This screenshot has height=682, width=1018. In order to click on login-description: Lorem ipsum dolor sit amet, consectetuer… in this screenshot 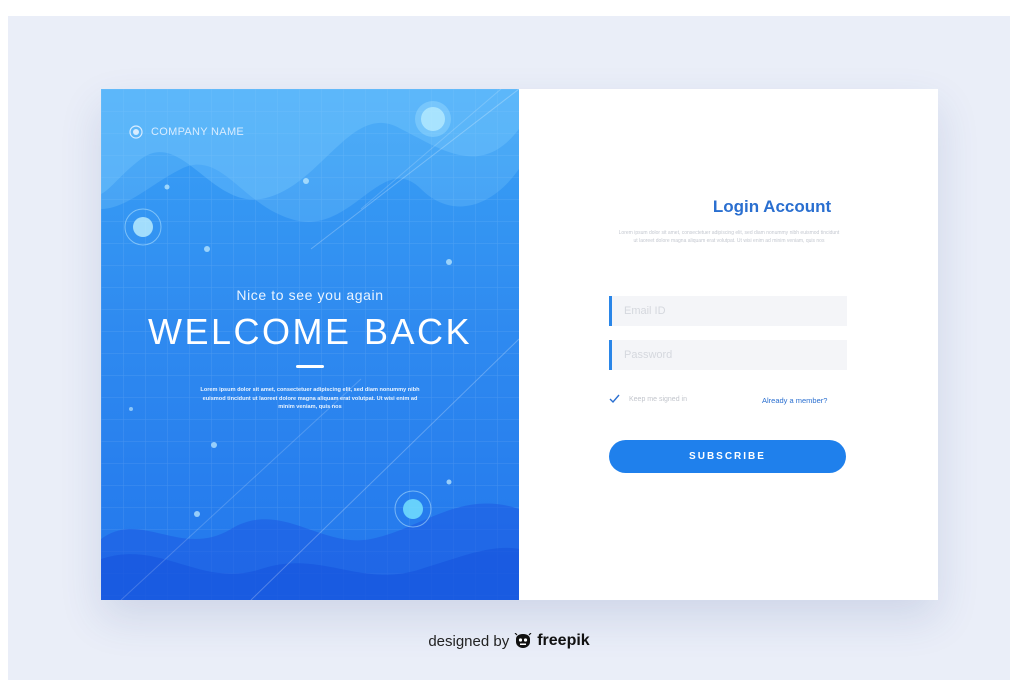, I will do `click(729, 237)`.